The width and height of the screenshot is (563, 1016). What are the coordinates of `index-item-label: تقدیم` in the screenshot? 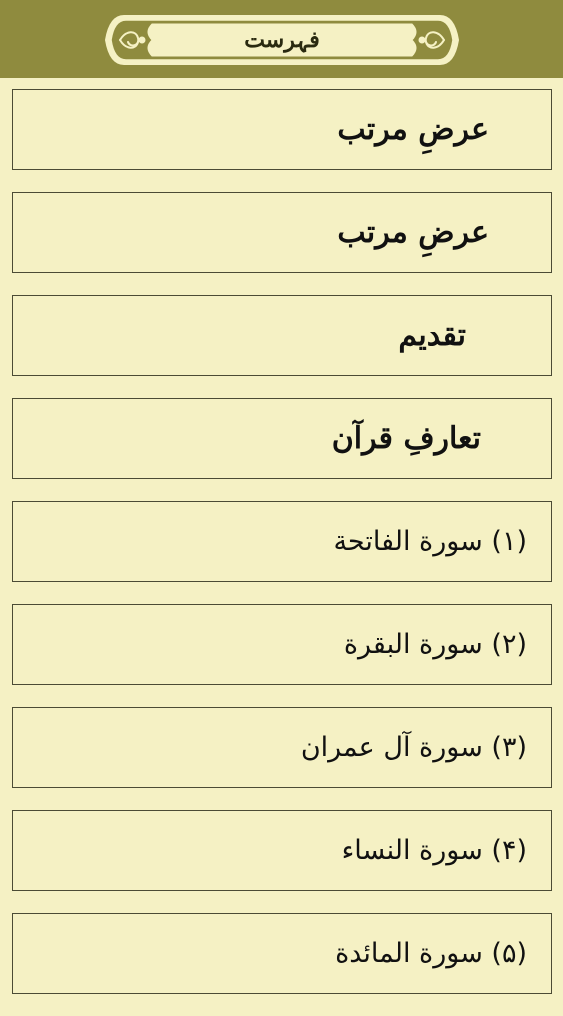 It's located at (432, 335).